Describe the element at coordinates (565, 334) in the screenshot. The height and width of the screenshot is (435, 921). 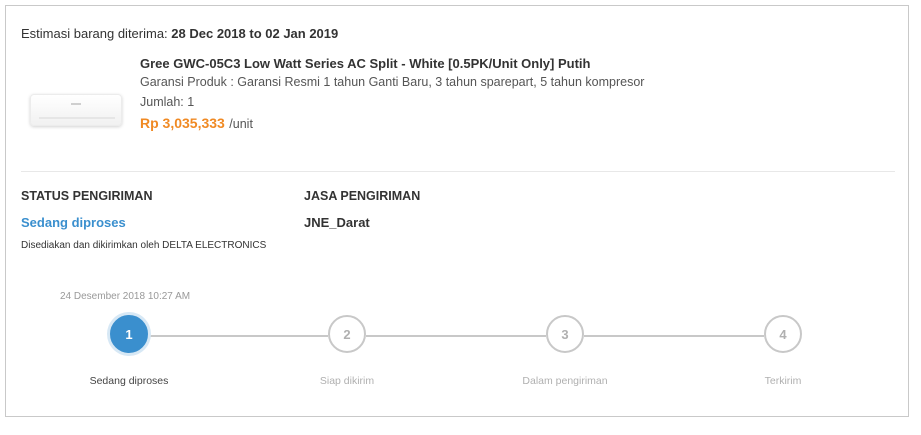
I see `tracker-step-3: 3` at that location.